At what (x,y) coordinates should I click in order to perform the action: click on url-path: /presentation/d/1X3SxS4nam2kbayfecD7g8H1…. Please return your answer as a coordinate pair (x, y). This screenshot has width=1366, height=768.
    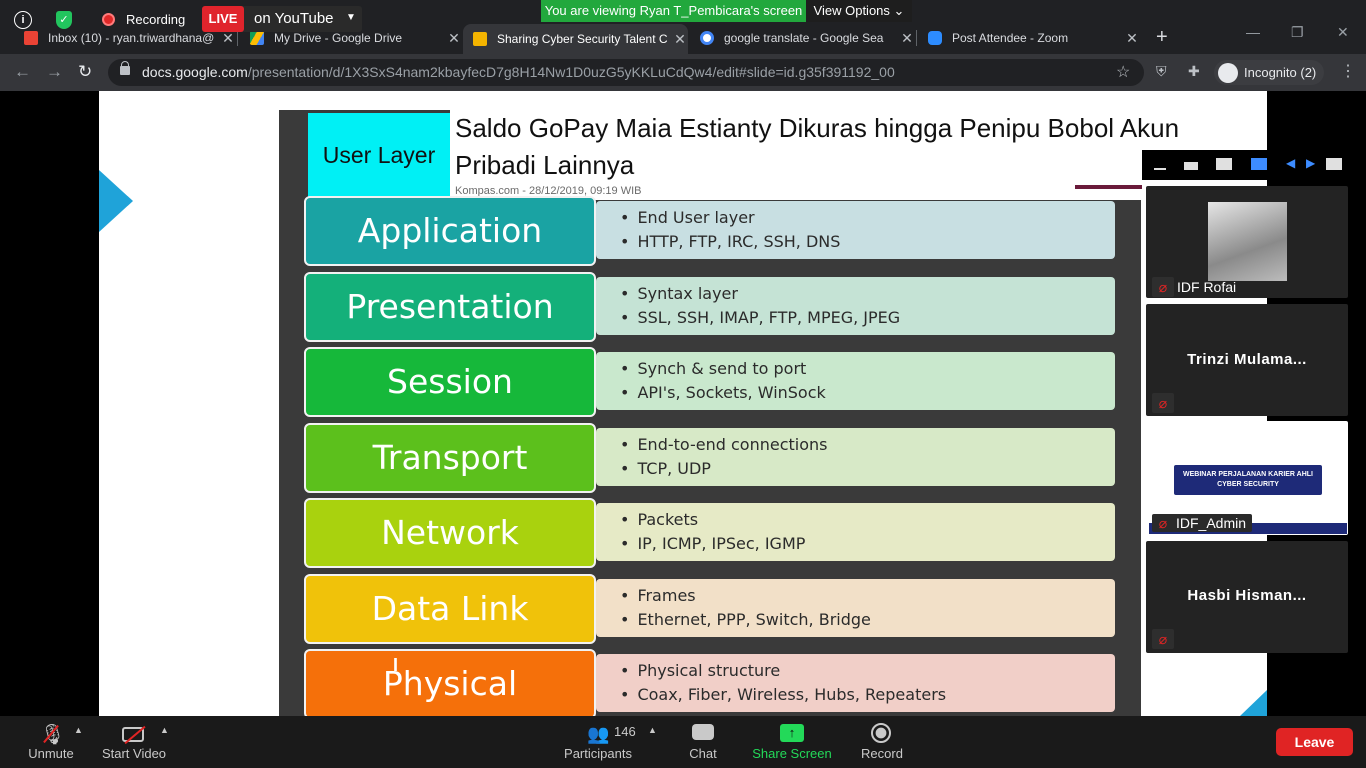
    Looking at the image, I should click on (571, 72).